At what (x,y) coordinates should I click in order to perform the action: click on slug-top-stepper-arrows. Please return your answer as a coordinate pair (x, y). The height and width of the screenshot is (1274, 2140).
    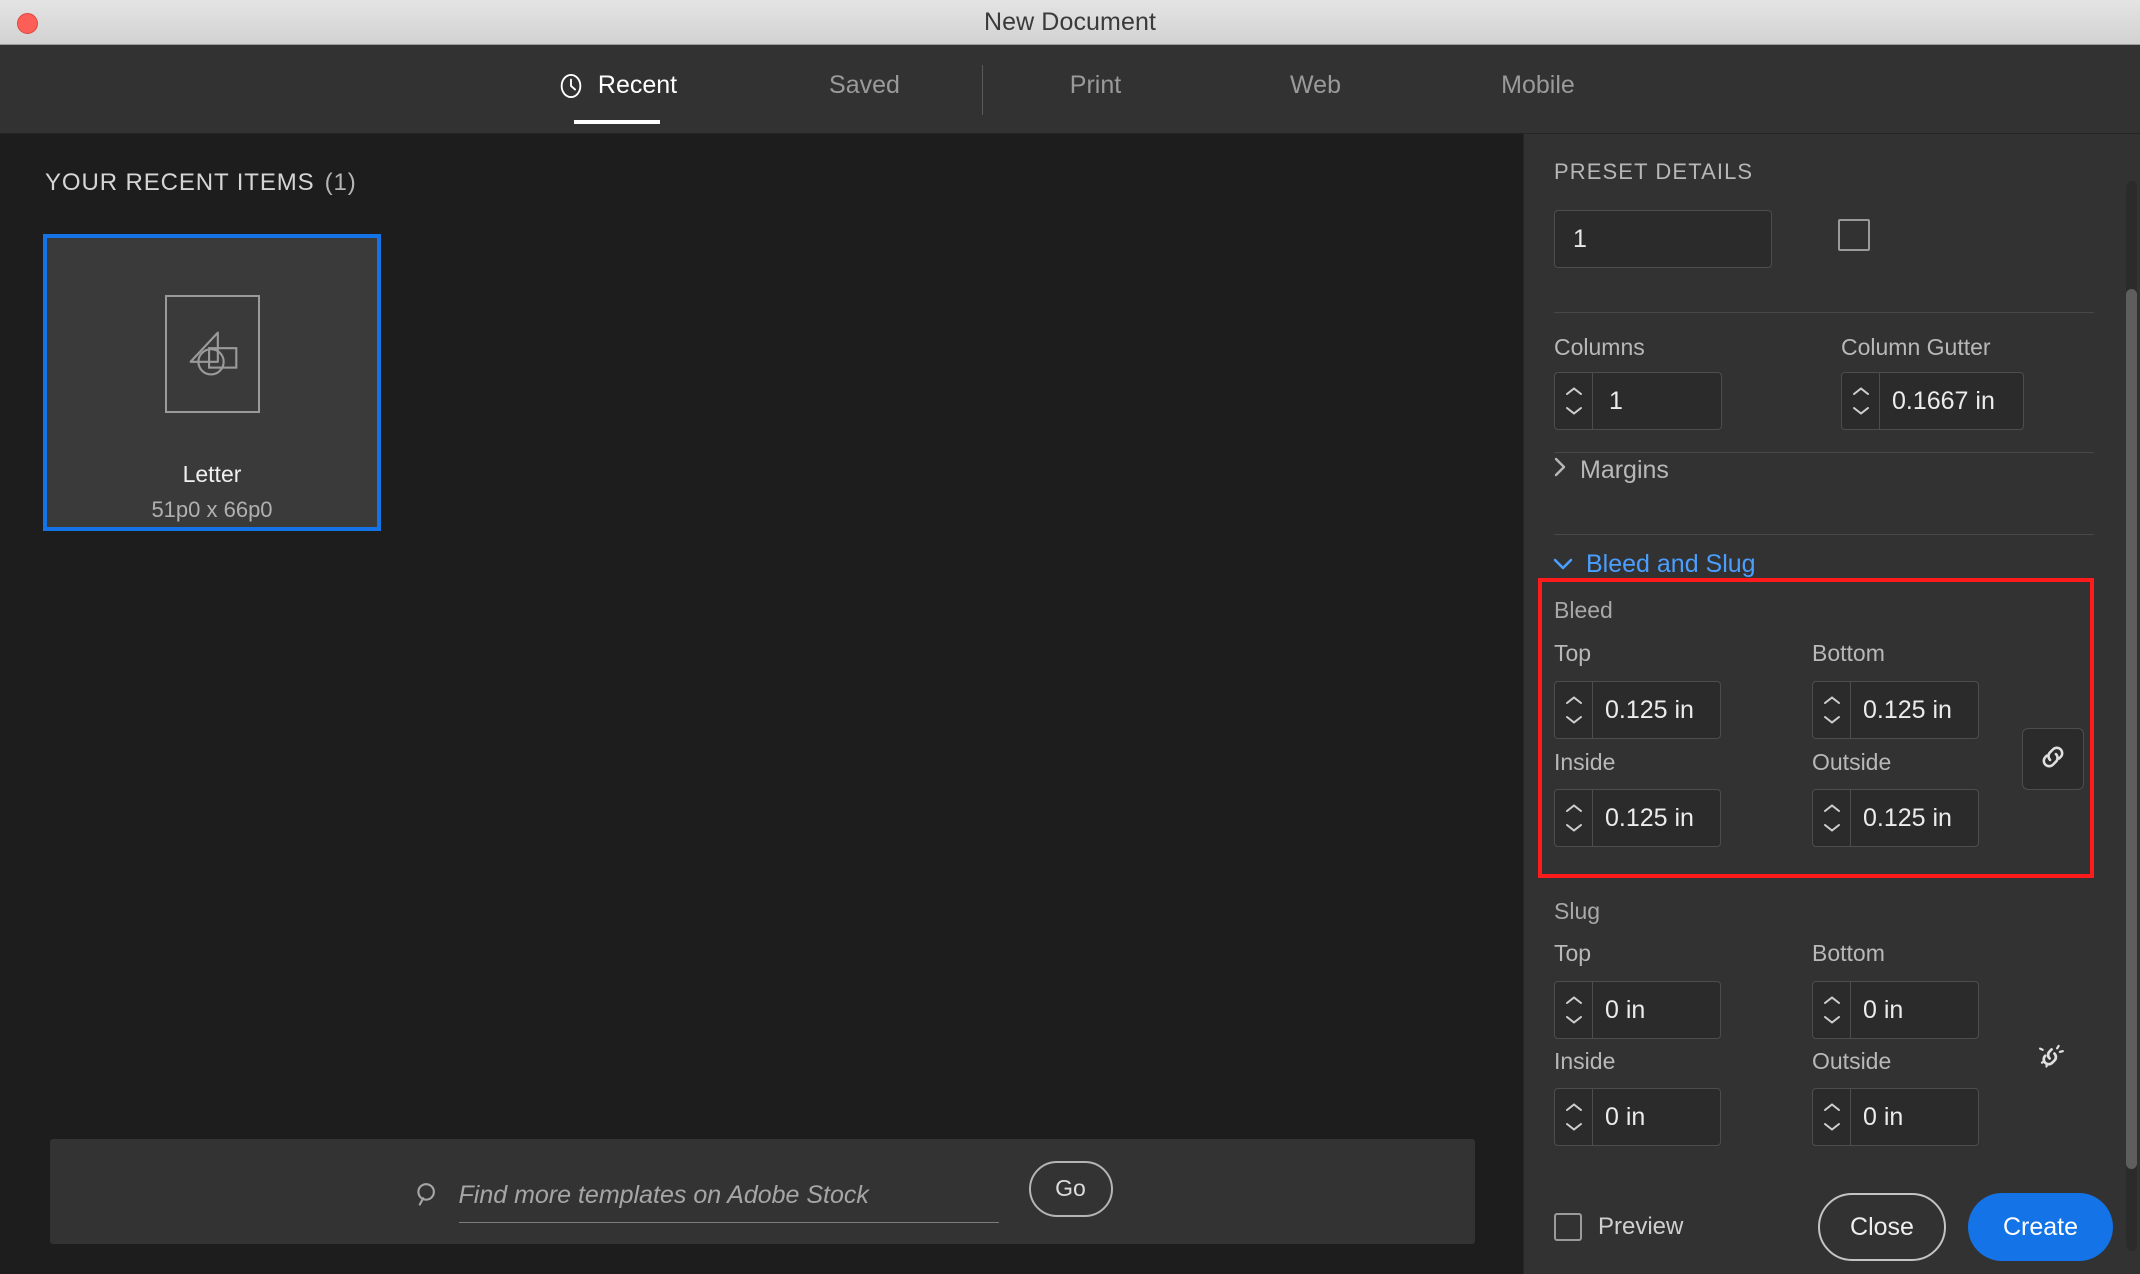
    Looking at the image, I should click on (1573, 1010).